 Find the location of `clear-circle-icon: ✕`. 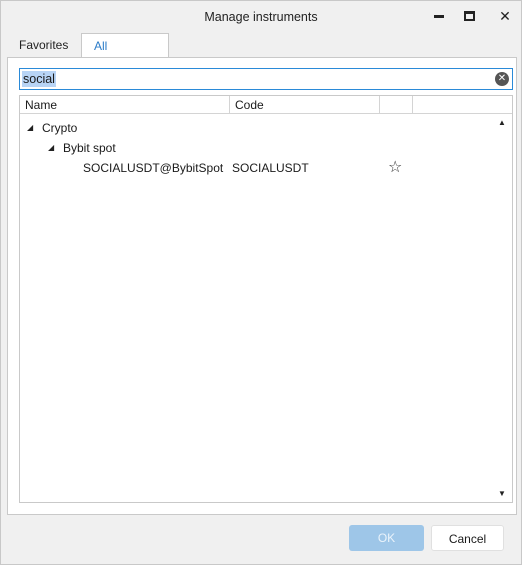

clear-circle-icon: ✕ is located at coordinates (502, 78).